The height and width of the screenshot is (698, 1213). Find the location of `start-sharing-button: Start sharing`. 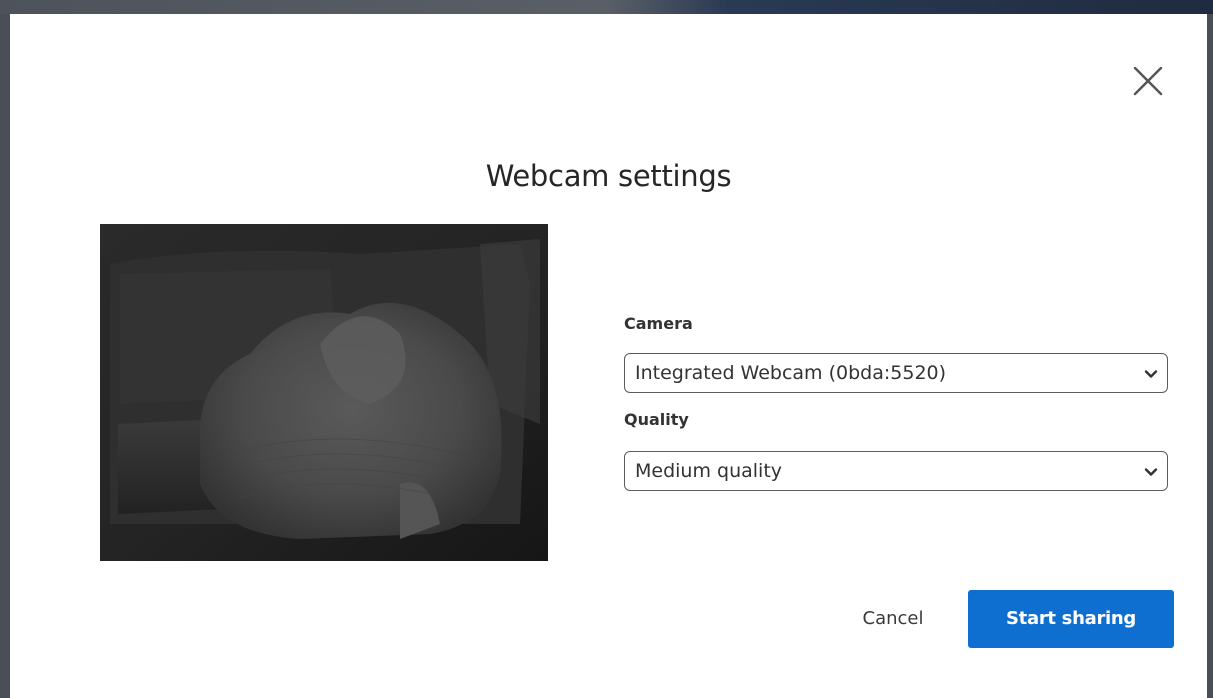

start-sharing-button: Start sharing is located at coordinates (1071, 619).